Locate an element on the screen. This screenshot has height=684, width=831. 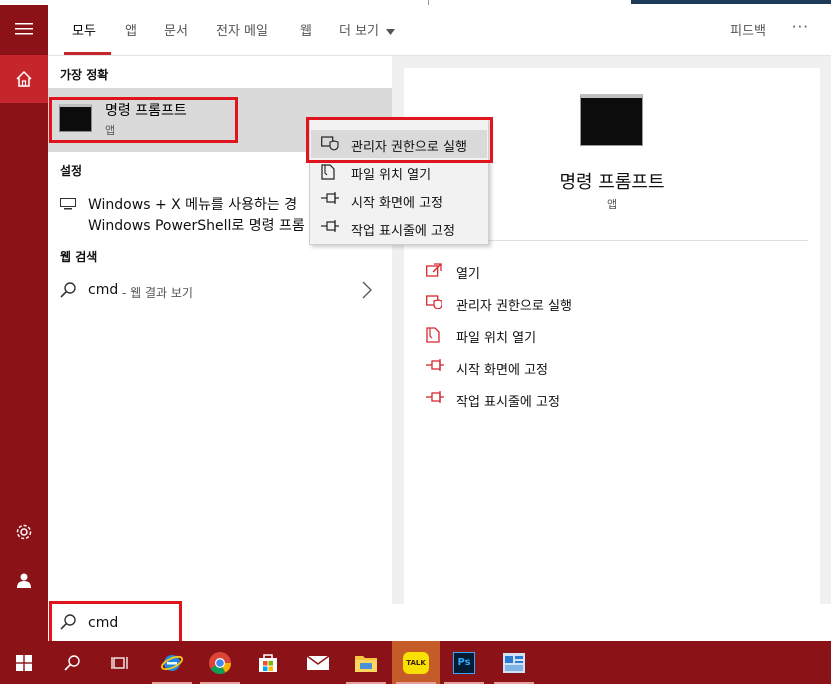
more-options-button: ··· is located at coordinates (800, 27).